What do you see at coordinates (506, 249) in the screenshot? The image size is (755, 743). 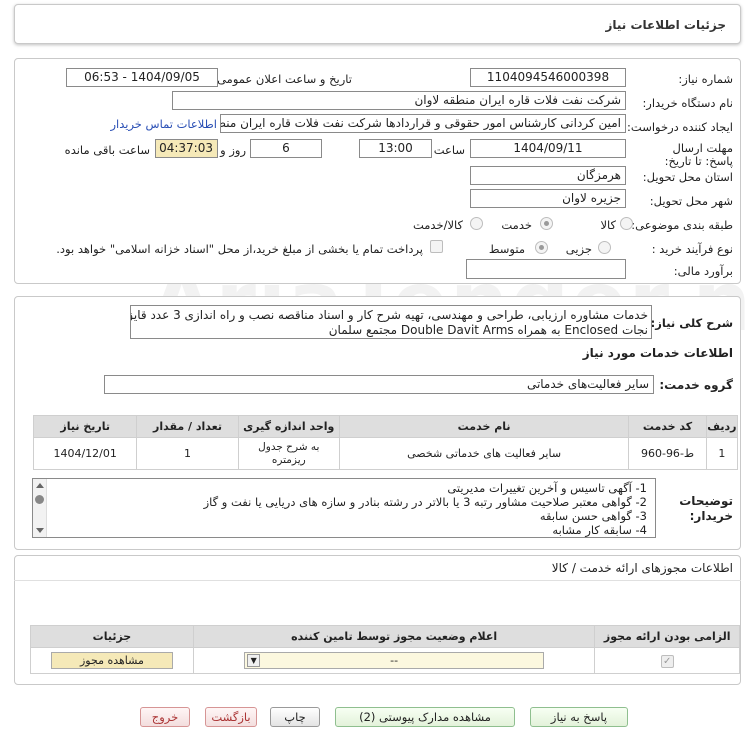 I see `process-option-medium: متوسط` at bounding box center [506, 249].